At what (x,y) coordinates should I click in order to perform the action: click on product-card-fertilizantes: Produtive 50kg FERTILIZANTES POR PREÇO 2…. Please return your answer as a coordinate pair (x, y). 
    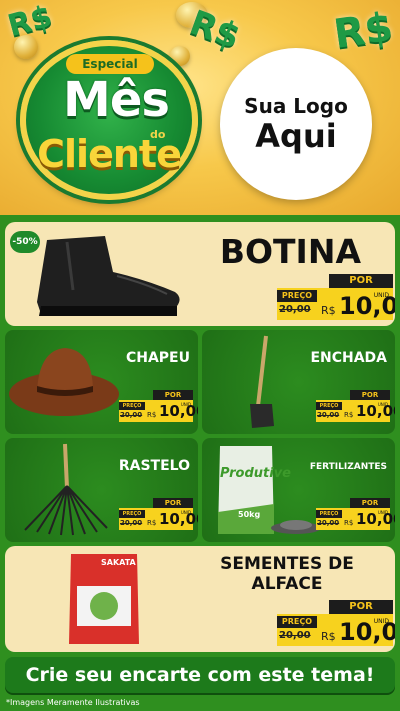
    Looking at the image, I should click on (298, 490).